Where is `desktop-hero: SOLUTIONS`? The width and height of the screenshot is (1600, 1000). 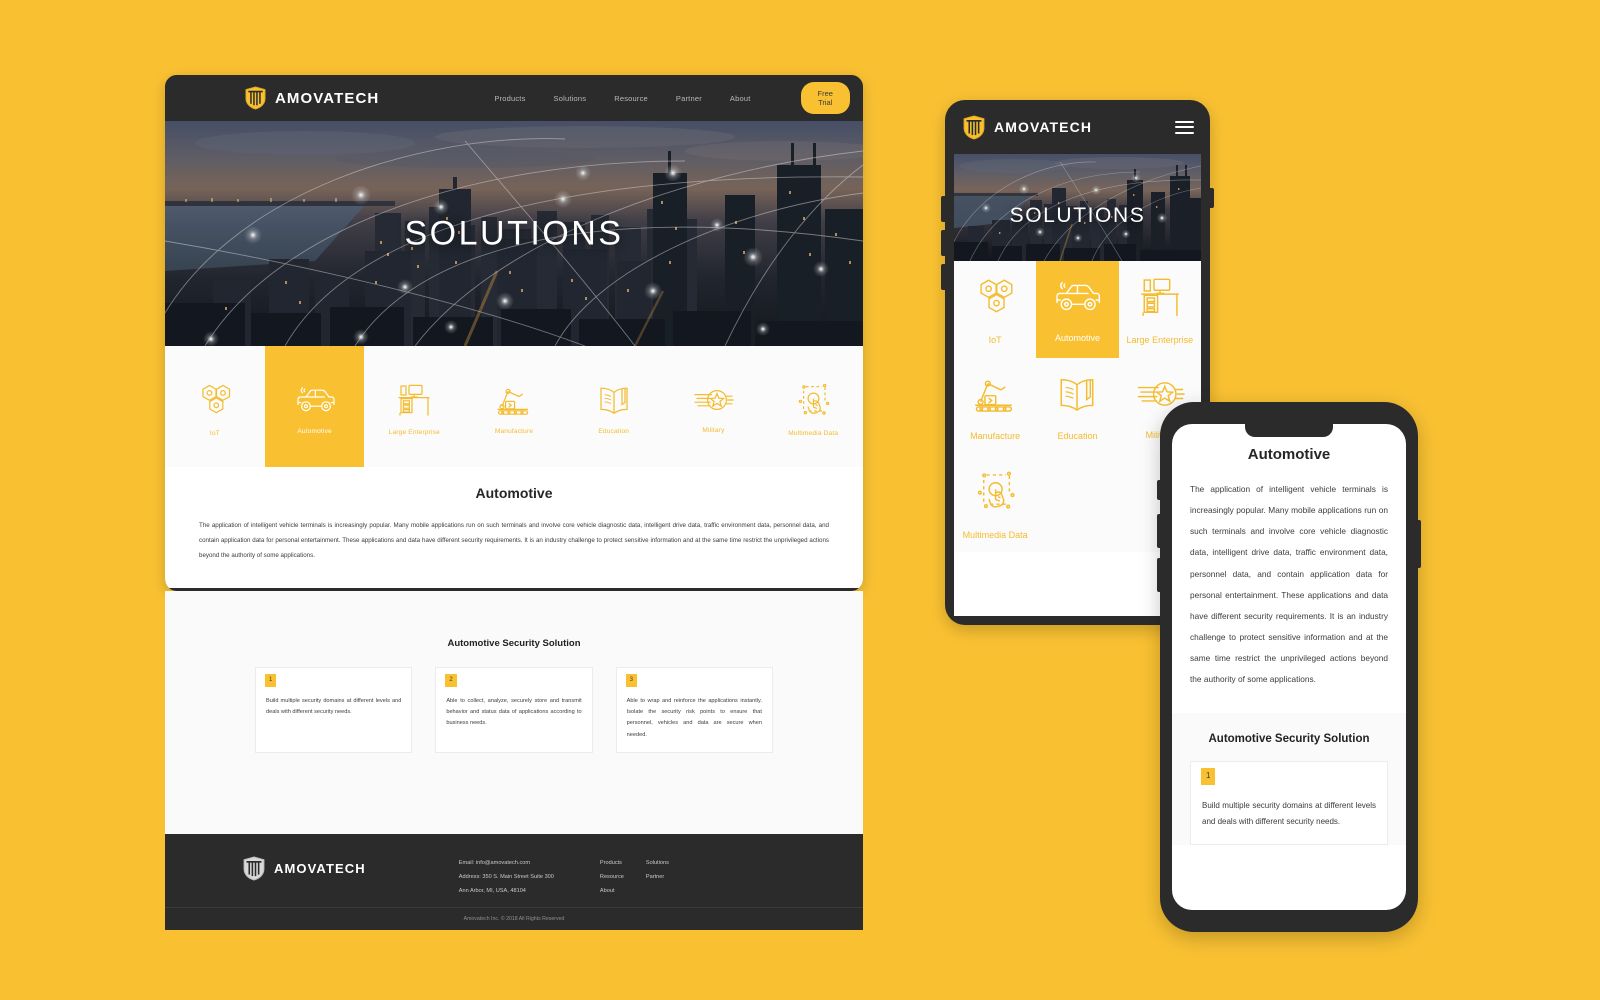
desktop-hero: SOLUTIONS is located at coordinates (514, 233).